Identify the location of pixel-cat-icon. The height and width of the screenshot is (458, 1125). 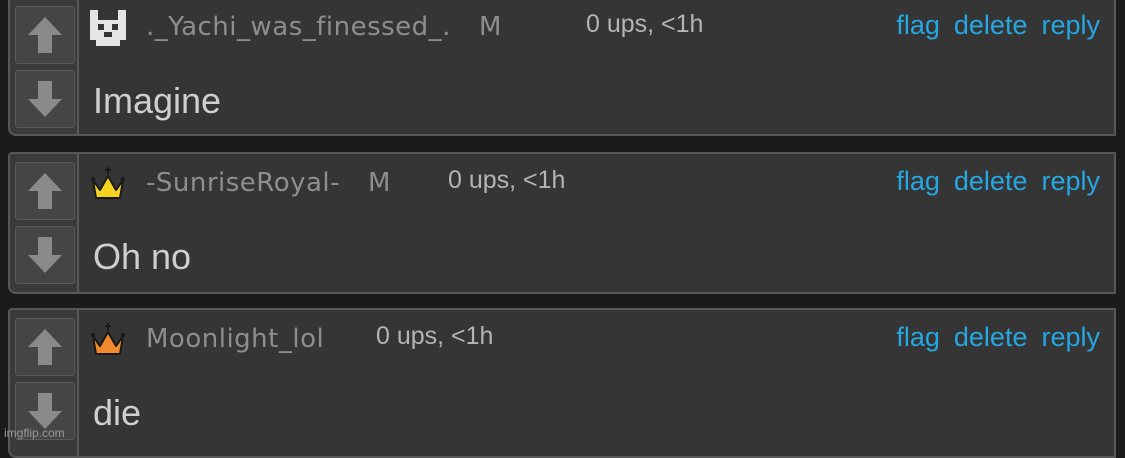
(108, 28).